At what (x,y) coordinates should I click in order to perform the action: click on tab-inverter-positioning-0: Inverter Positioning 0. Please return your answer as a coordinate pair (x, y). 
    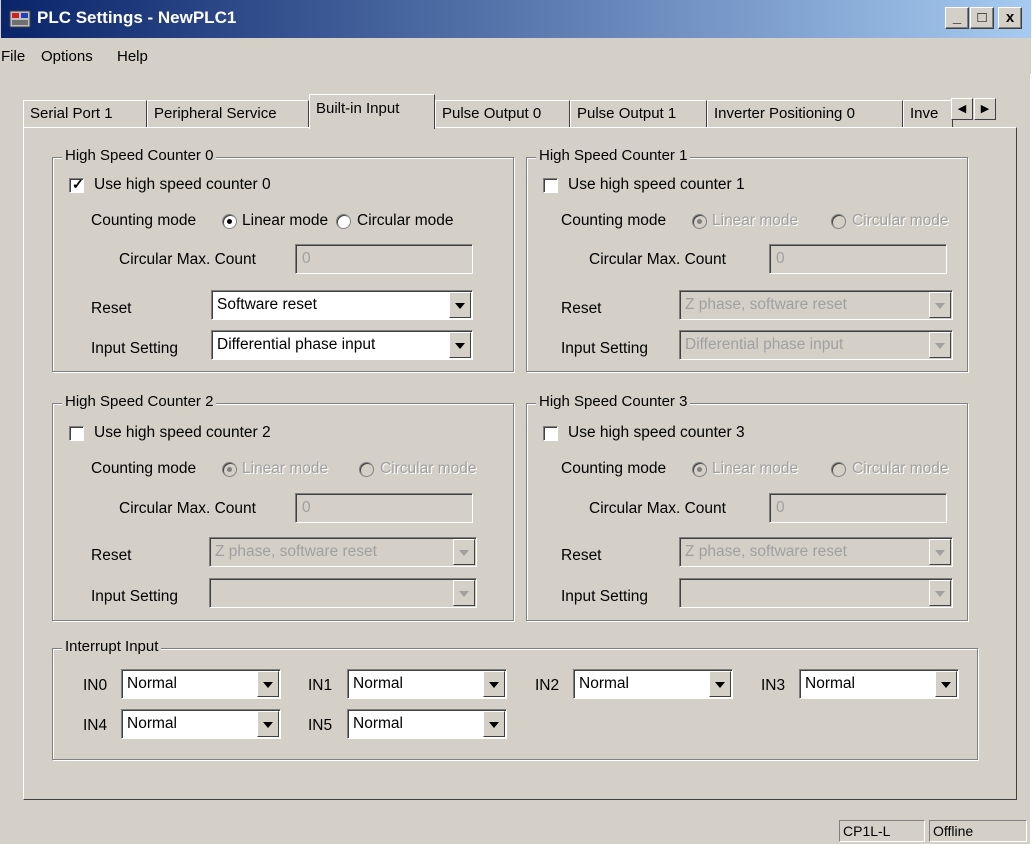
    Looking at the image, I should click on (805, 113).